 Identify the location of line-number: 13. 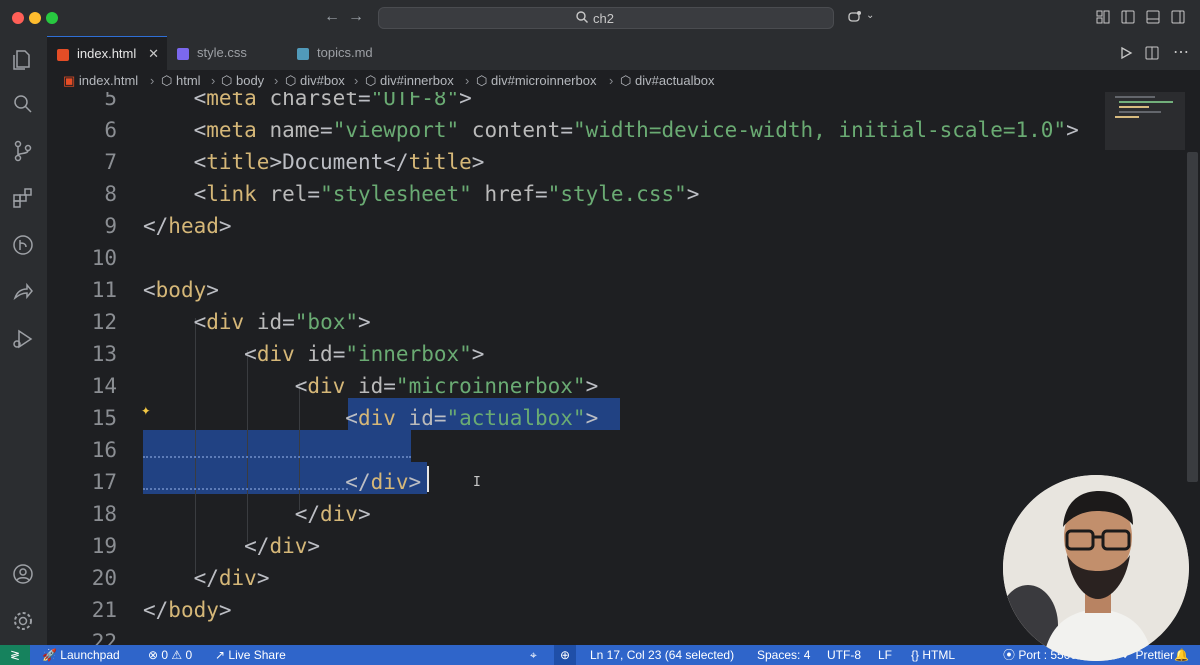
(104, 354).